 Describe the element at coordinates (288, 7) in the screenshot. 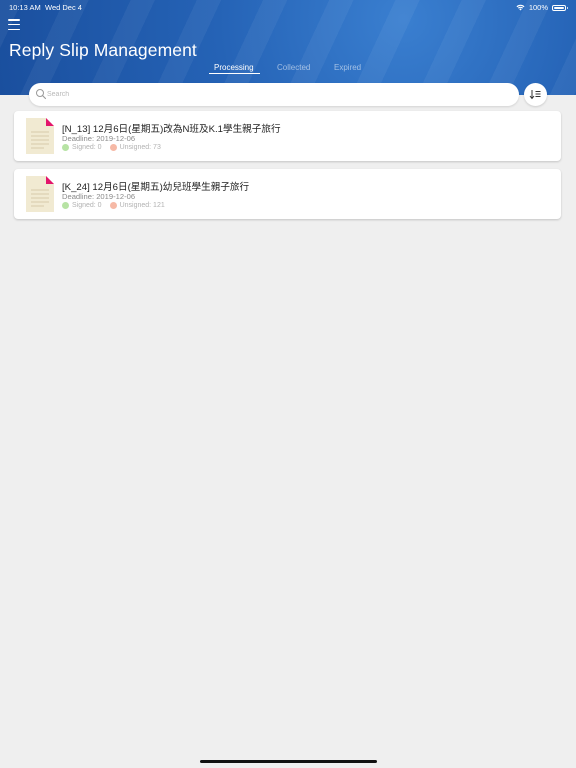

I see `status-bar: 10:13 AM Wed Dec 4 100%` at that location.